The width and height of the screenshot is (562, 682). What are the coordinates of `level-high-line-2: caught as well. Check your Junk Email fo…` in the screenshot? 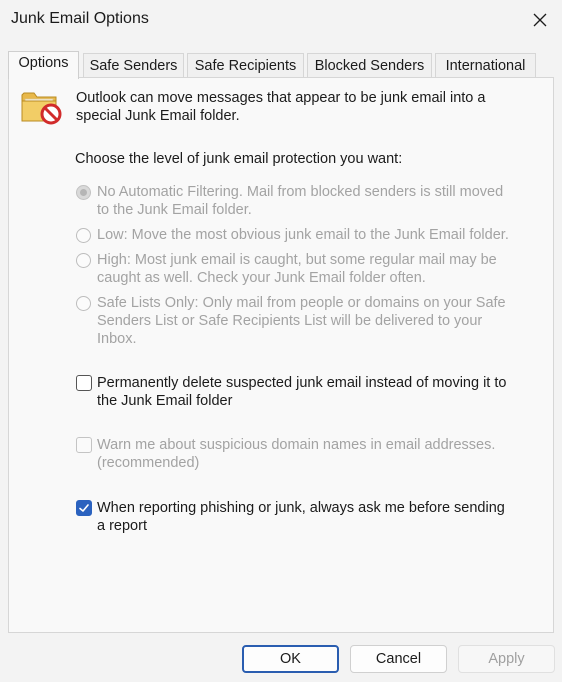 It's located at (261, 278).